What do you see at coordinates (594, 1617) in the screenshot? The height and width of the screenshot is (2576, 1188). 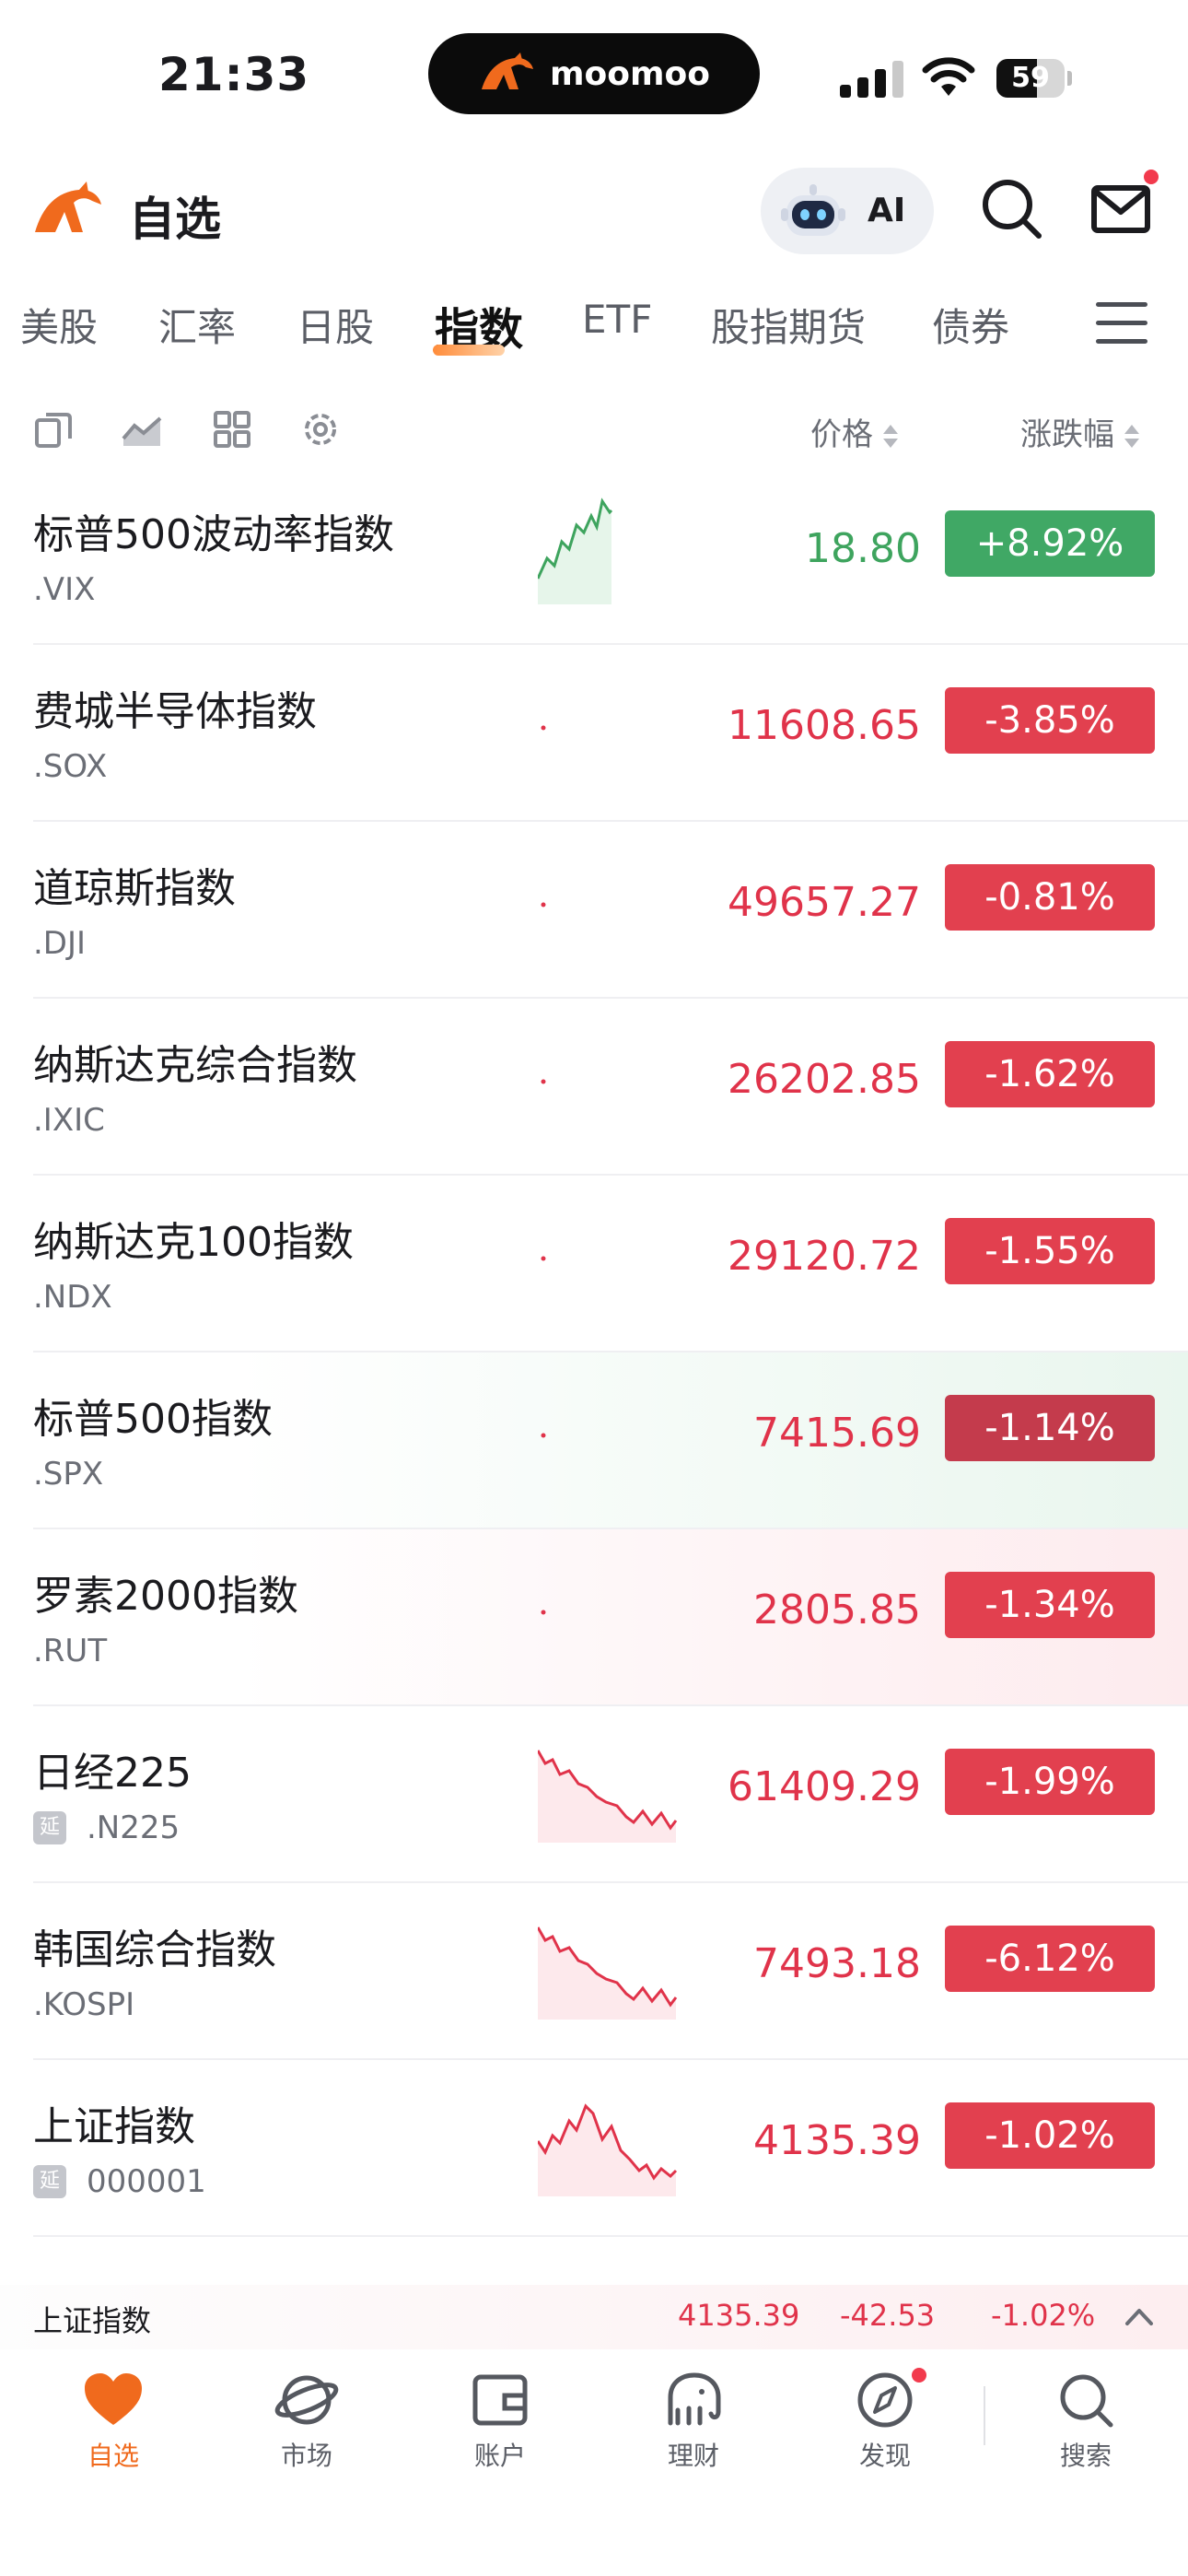 I see `list-item: 罗素2000指数 .RUT 2805.85 -1.34%` at bounding box center [594, 1617].